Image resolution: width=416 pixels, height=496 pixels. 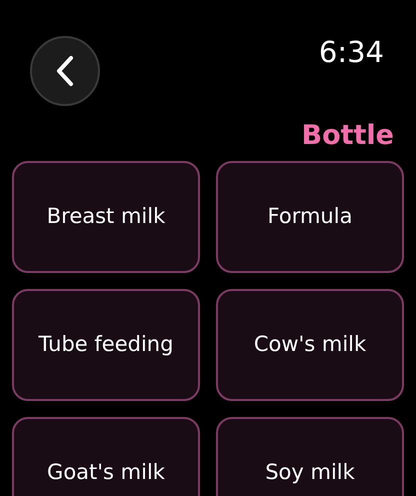 I want to click on option-tile: Goat's milk, so click(x=106, y=456).